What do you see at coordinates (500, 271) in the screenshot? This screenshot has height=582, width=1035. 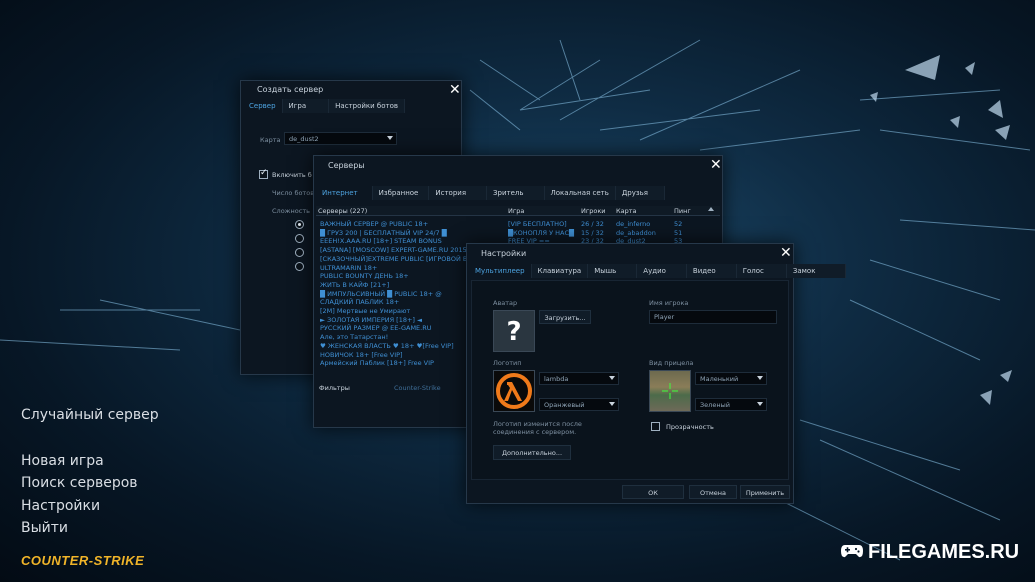 I see `tab-multiplayer: Мультиплеер` at bounding box center [500, 271].